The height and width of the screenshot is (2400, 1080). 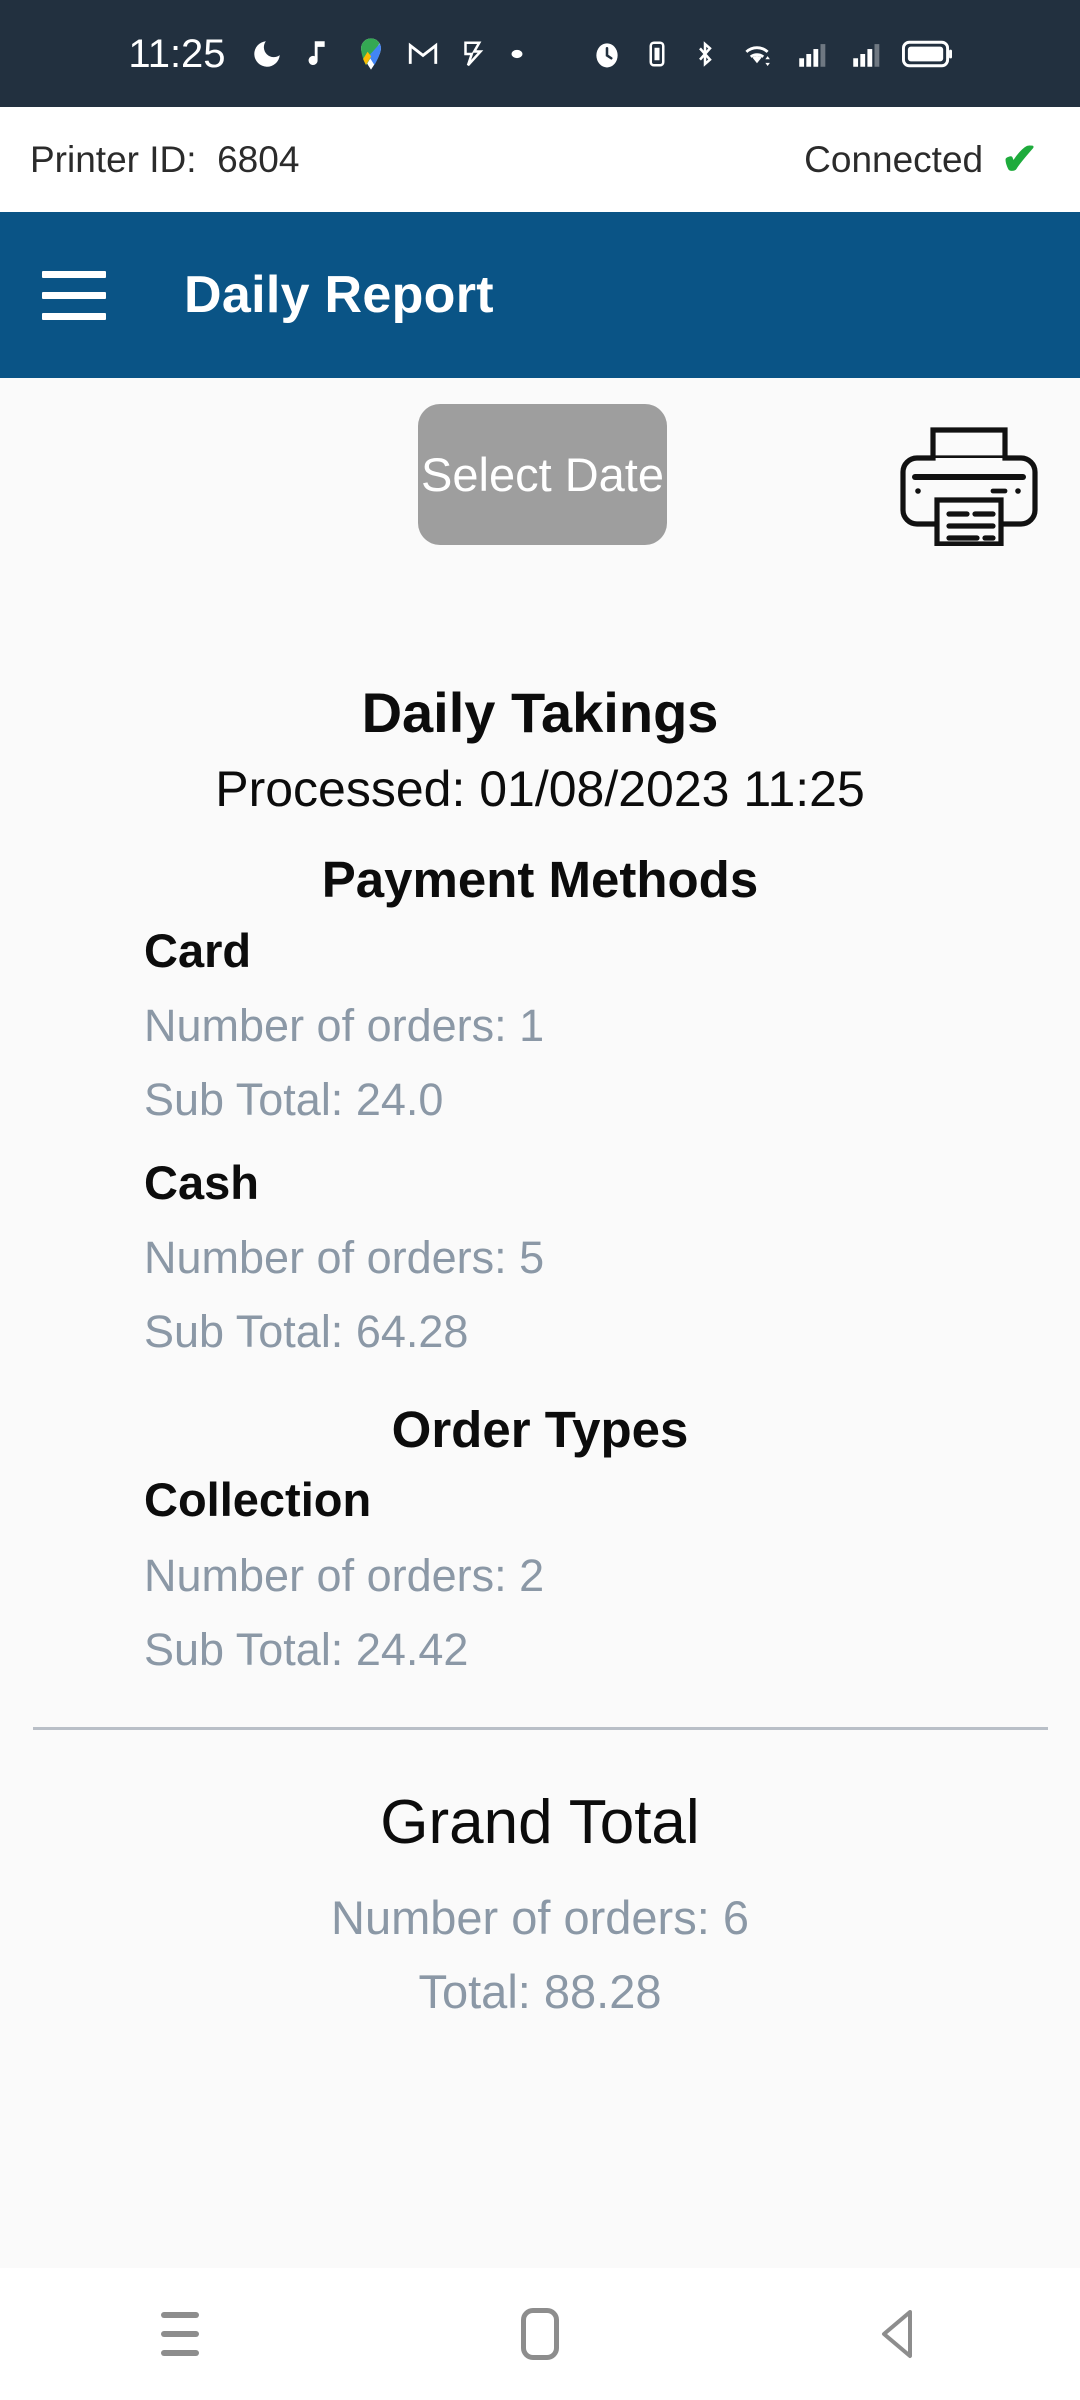 What do you see at coordinates (757, 54) in the screenshot?
I see `wifi-icon` at bounding box center [757, 54].